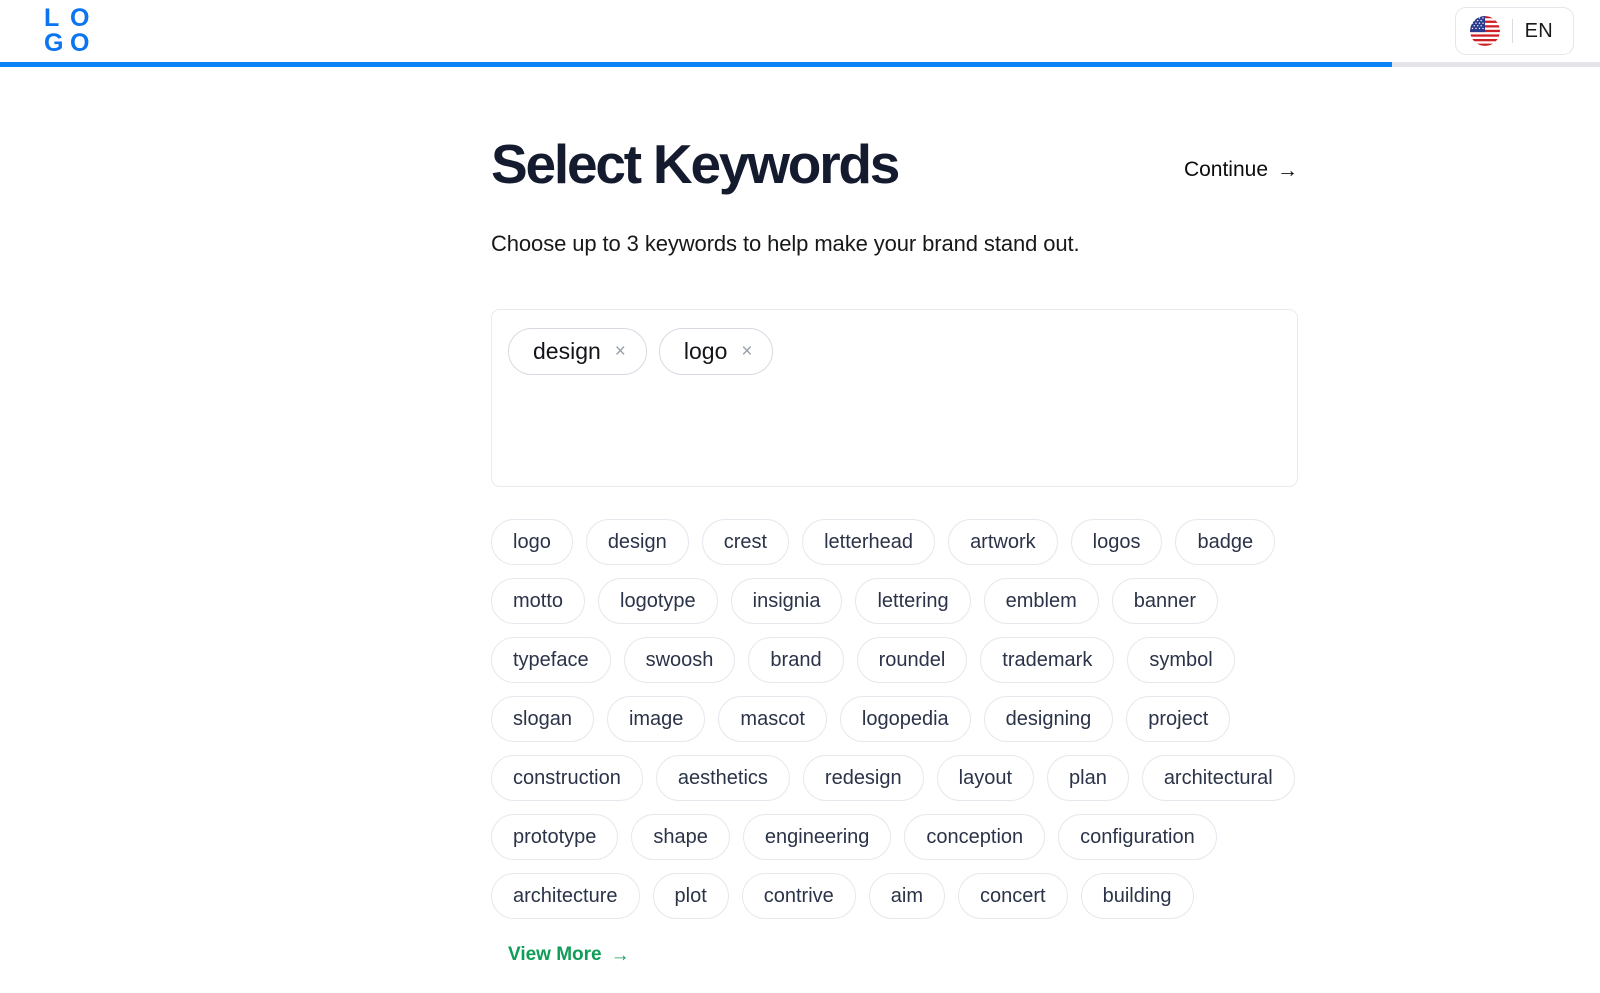  Describe the element at coordinates (796, 660) in the screenshot. I see `keyword-chip: brand` at that location.